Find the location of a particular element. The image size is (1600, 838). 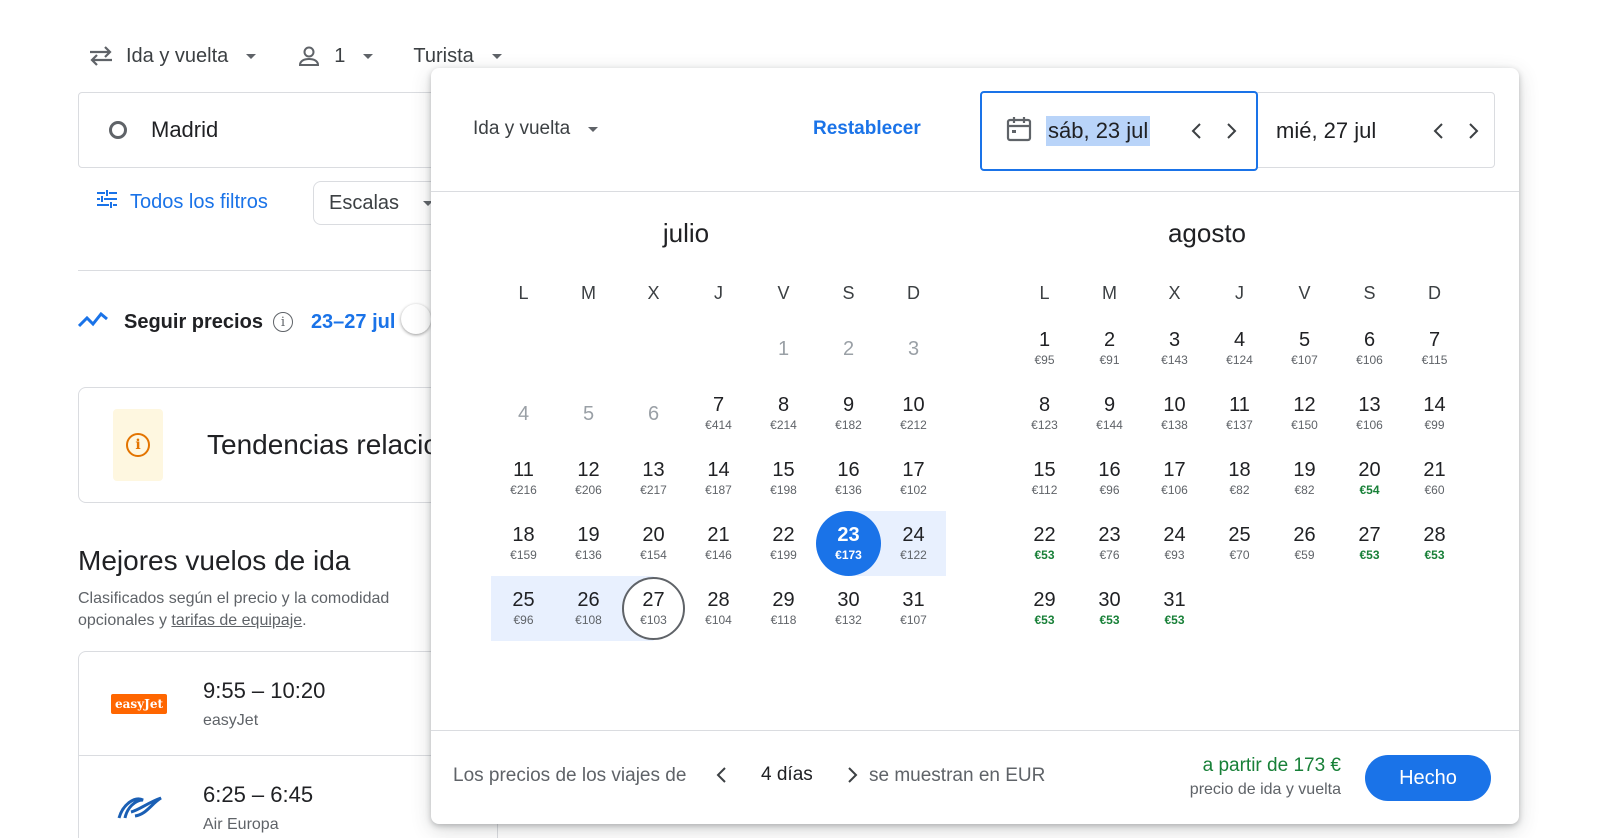

calendar-day: 7 €414 is located at coordinates (718, 413).